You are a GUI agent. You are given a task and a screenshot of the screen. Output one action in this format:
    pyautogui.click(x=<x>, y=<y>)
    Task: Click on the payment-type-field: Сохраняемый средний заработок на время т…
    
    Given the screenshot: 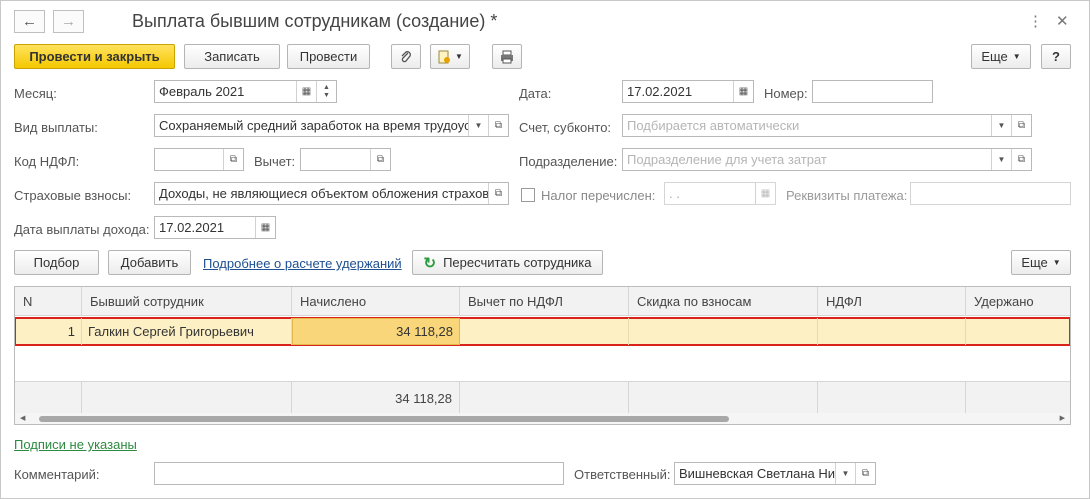 What is the action you would take?
    pyautogui.click(x=331, y=125)
    